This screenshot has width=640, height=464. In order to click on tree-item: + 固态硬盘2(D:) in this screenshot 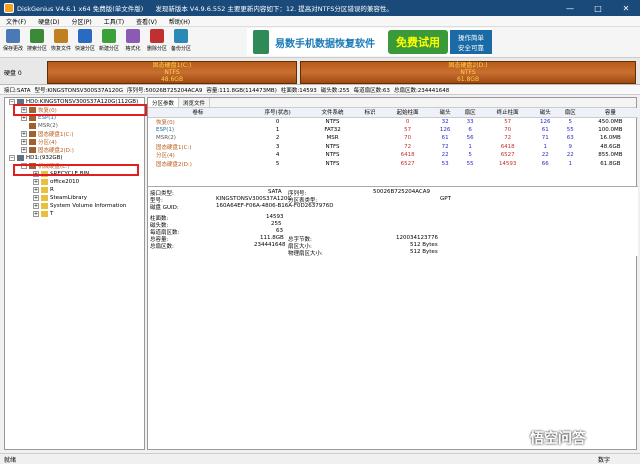, I will do `click(74, 150)`.